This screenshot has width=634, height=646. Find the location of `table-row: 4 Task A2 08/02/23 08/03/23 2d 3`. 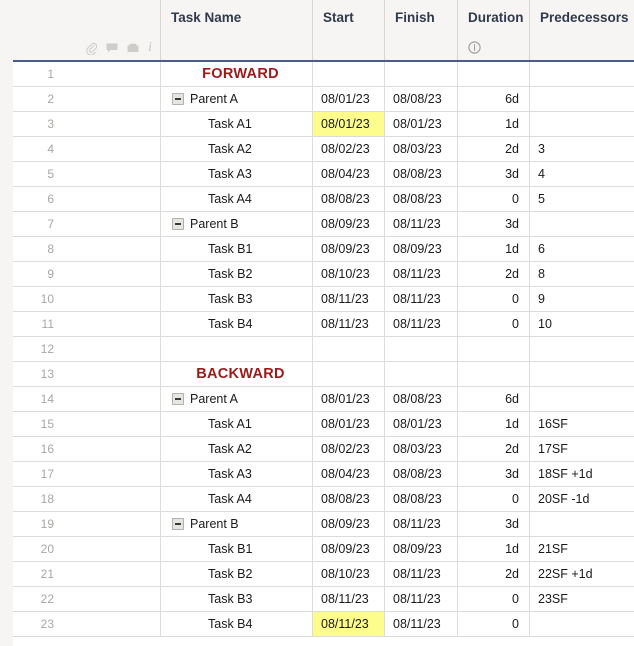

table-row: 4 Task A2 08/02/23 08/03/23 2d 3 is located at coordinates (317, 149).